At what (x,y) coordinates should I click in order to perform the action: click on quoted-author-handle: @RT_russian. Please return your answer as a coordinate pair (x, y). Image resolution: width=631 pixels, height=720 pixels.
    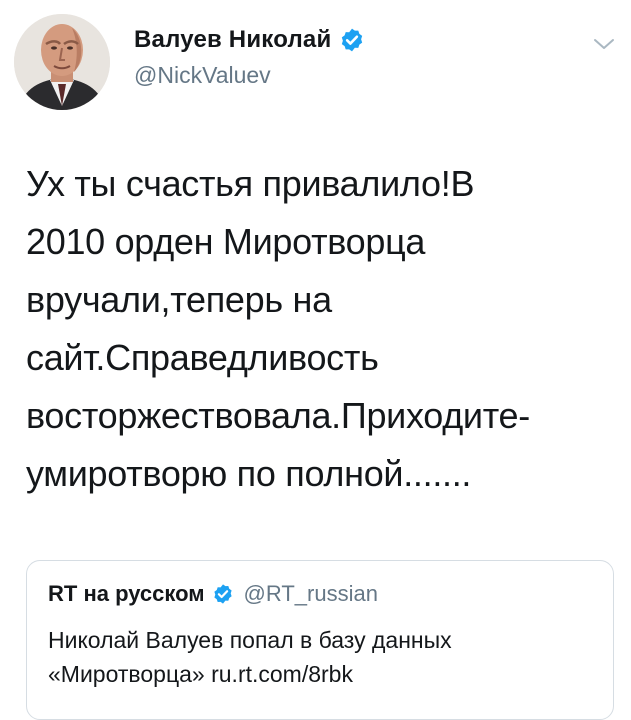
    Looking at the image, I should click on (310, 593).